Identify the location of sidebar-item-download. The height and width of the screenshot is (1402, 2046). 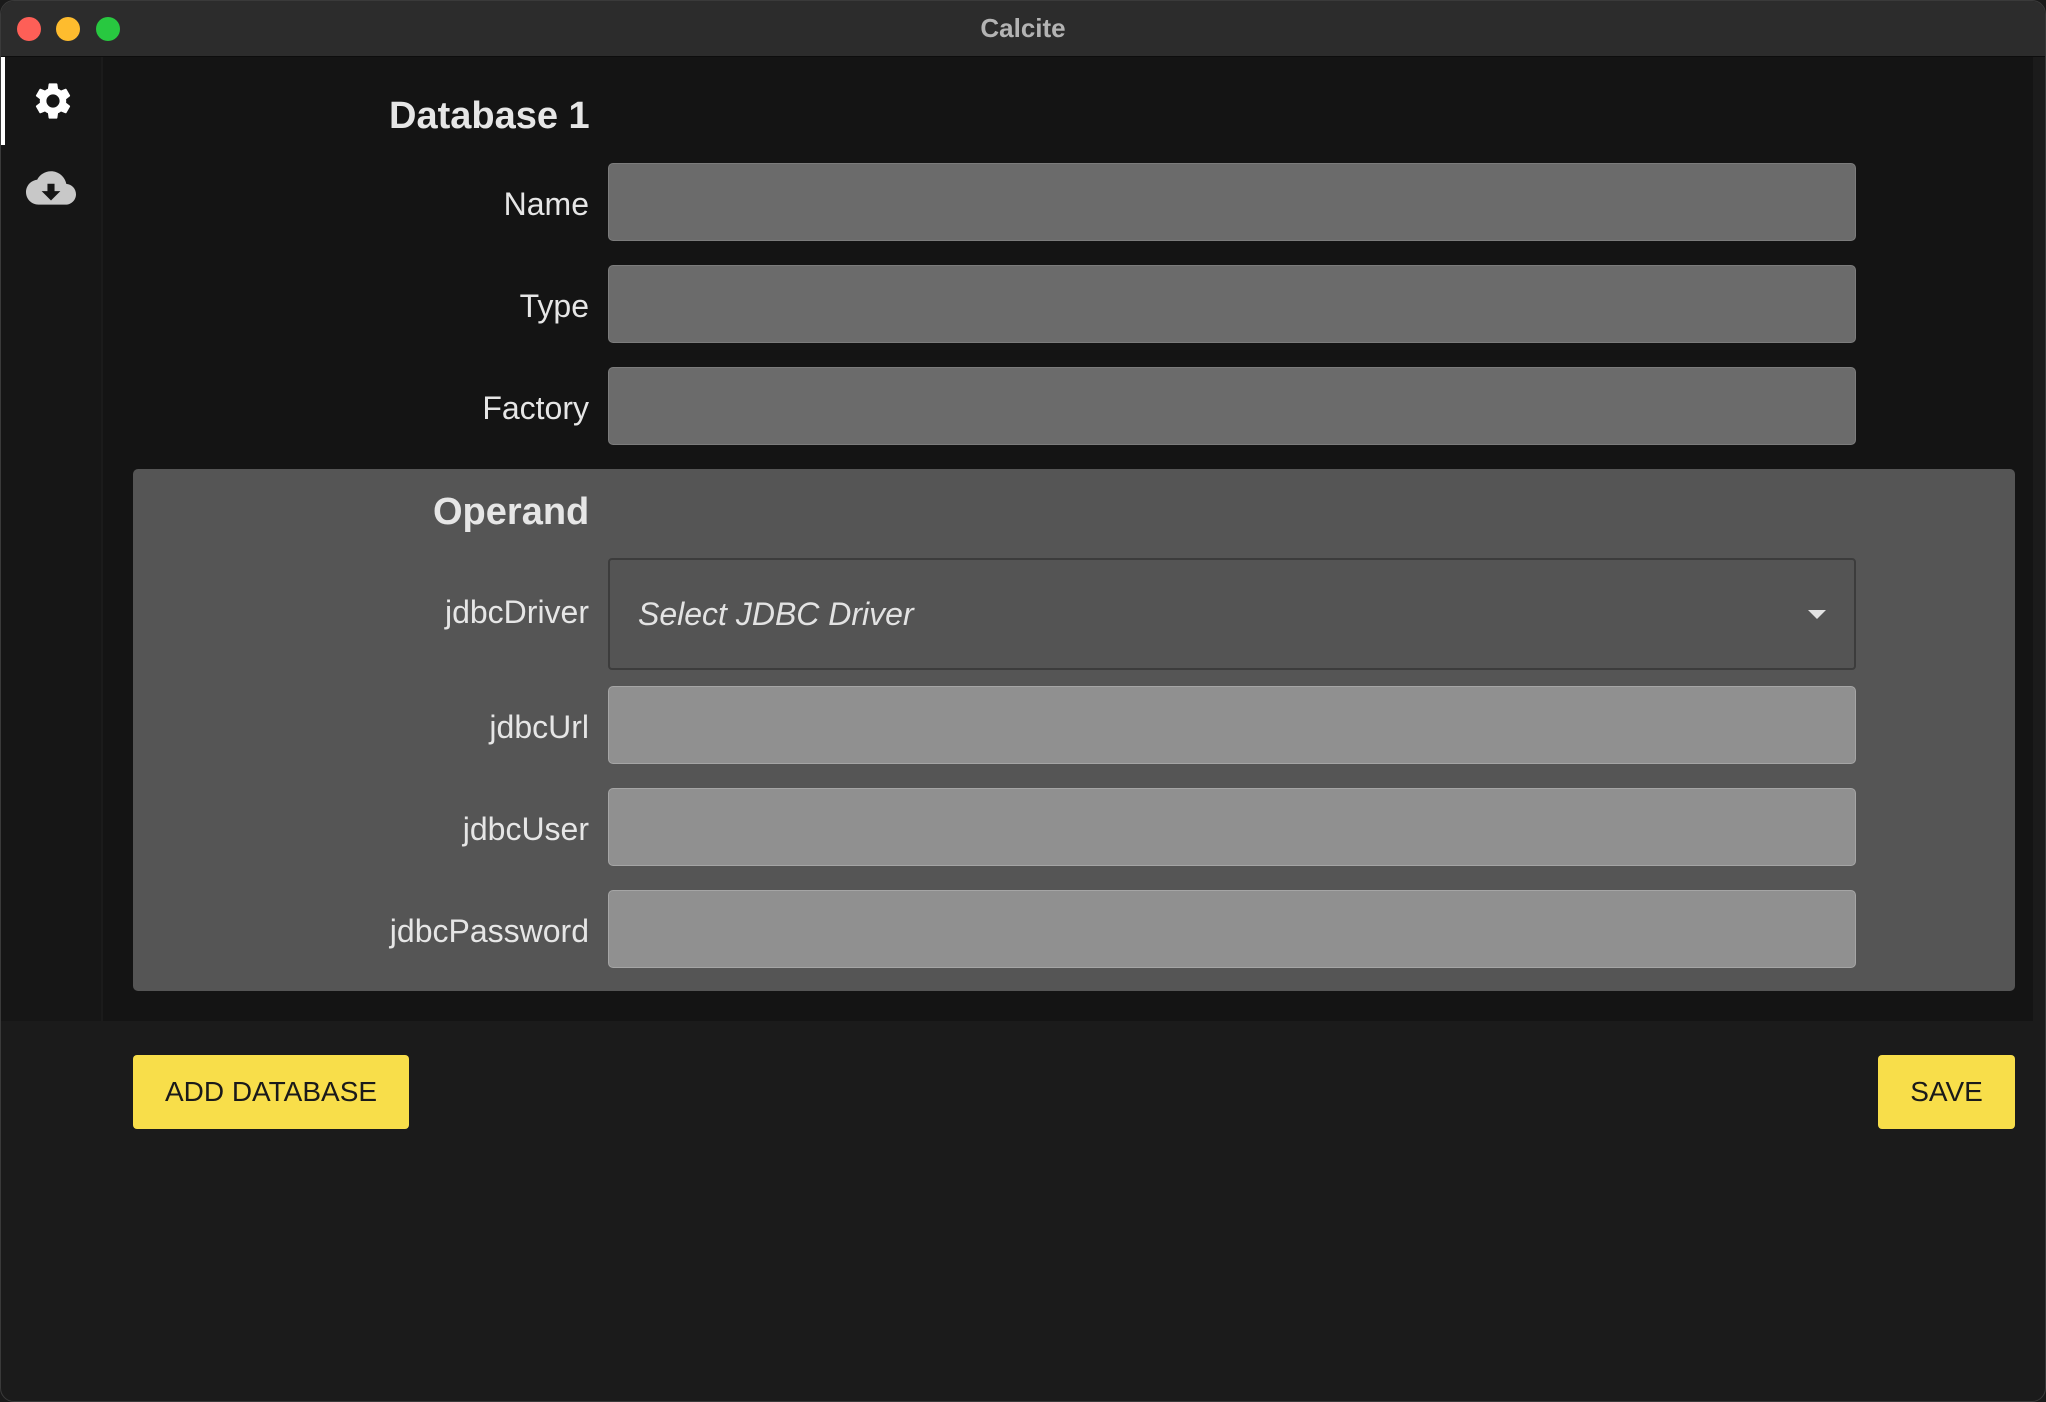
(51, 189).